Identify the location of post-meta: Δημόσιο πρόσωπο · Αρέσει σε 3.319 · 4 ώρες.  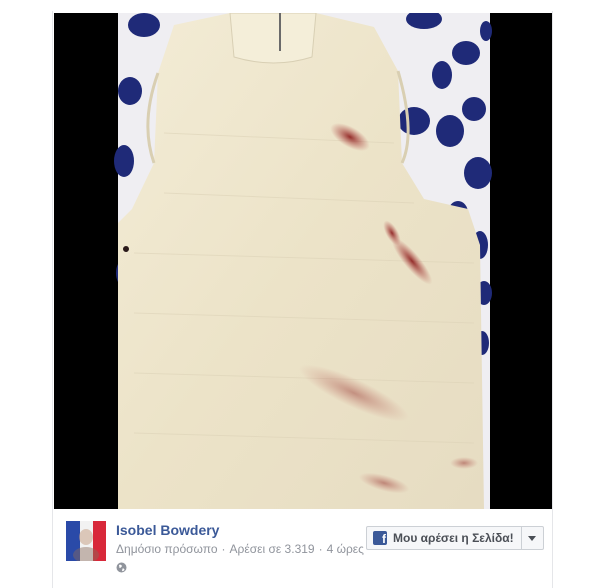
(240, 549).